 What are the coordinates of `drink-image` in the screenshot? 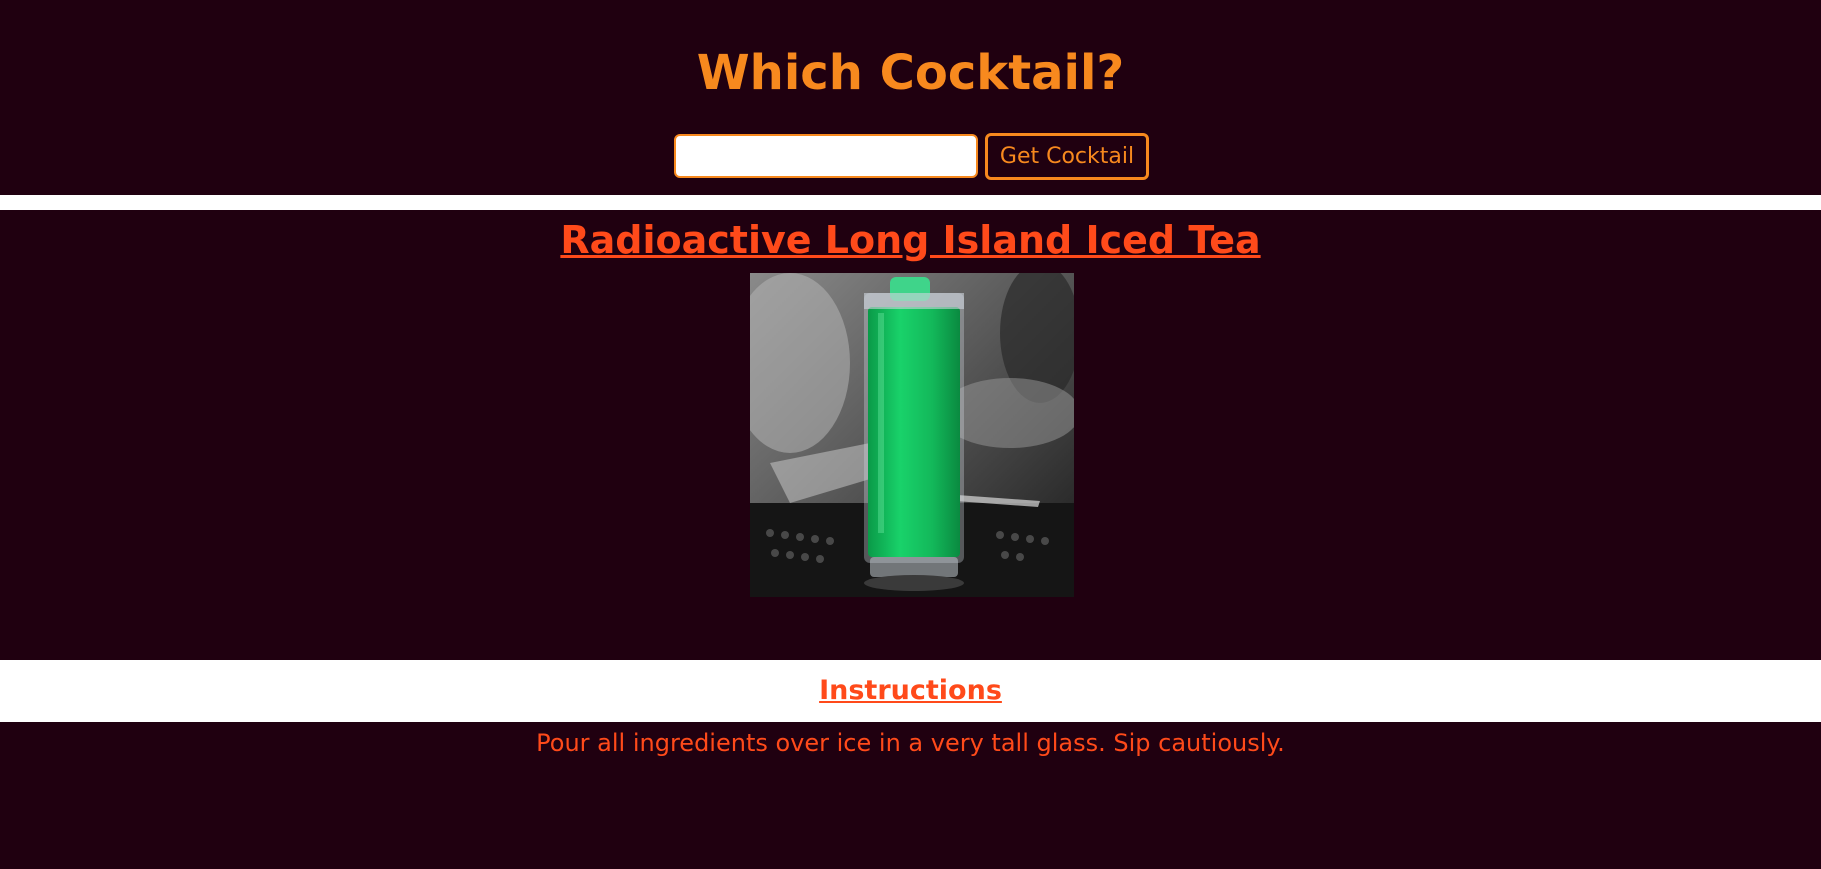 It's located at (912, 435).